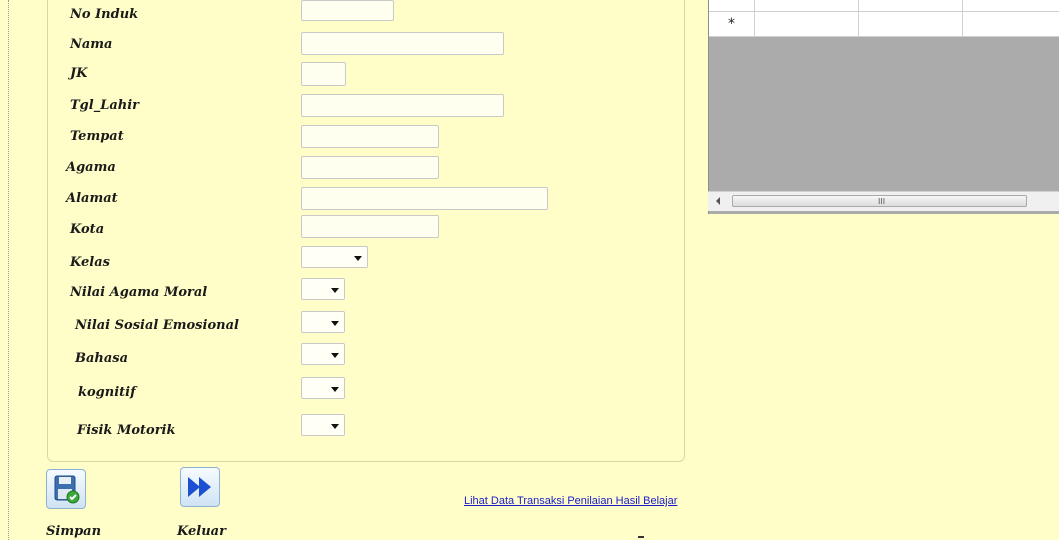  What do you see at coordinates (87, 229) in the screenshot?
I see `label-kota: Kota` at bounding box center [87, 229].